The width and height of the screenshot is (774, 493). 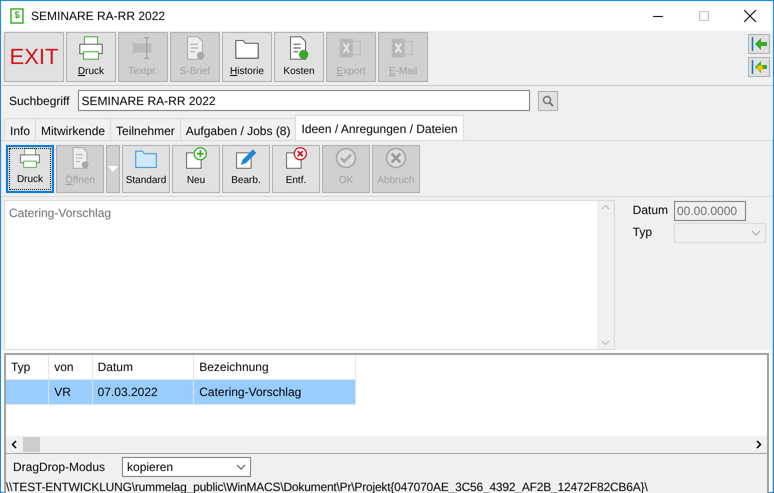 What do you see at coordinates (246, 169) in the screenshot?
I see `toolbar-button: Bearb.` at bounding box center [246, 169].